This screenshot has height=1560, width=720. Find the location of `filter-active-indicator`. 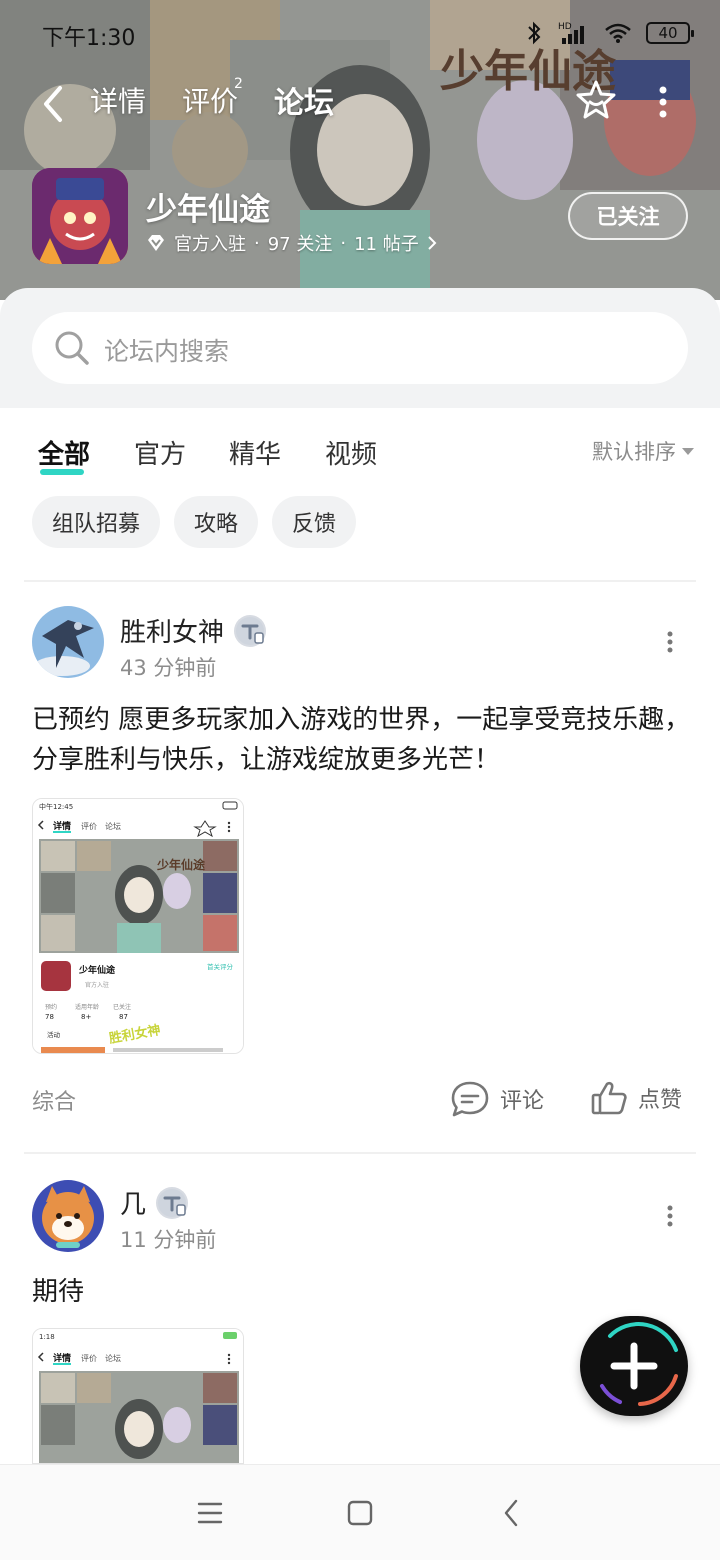

filter-active-indicator is located at coordinates (62, 472).